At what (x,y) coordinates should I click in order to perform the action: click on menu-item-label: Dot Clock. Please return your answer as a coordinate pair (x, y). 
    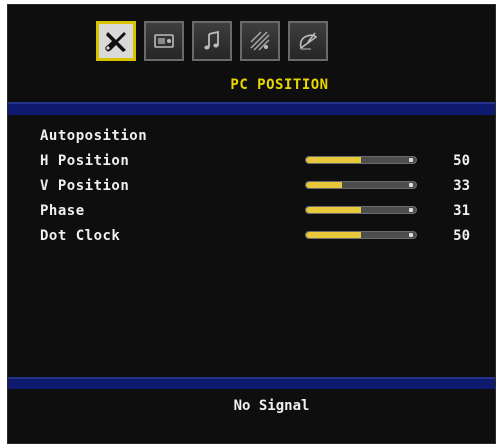
    Looking at the image, I should click on (80, 235).